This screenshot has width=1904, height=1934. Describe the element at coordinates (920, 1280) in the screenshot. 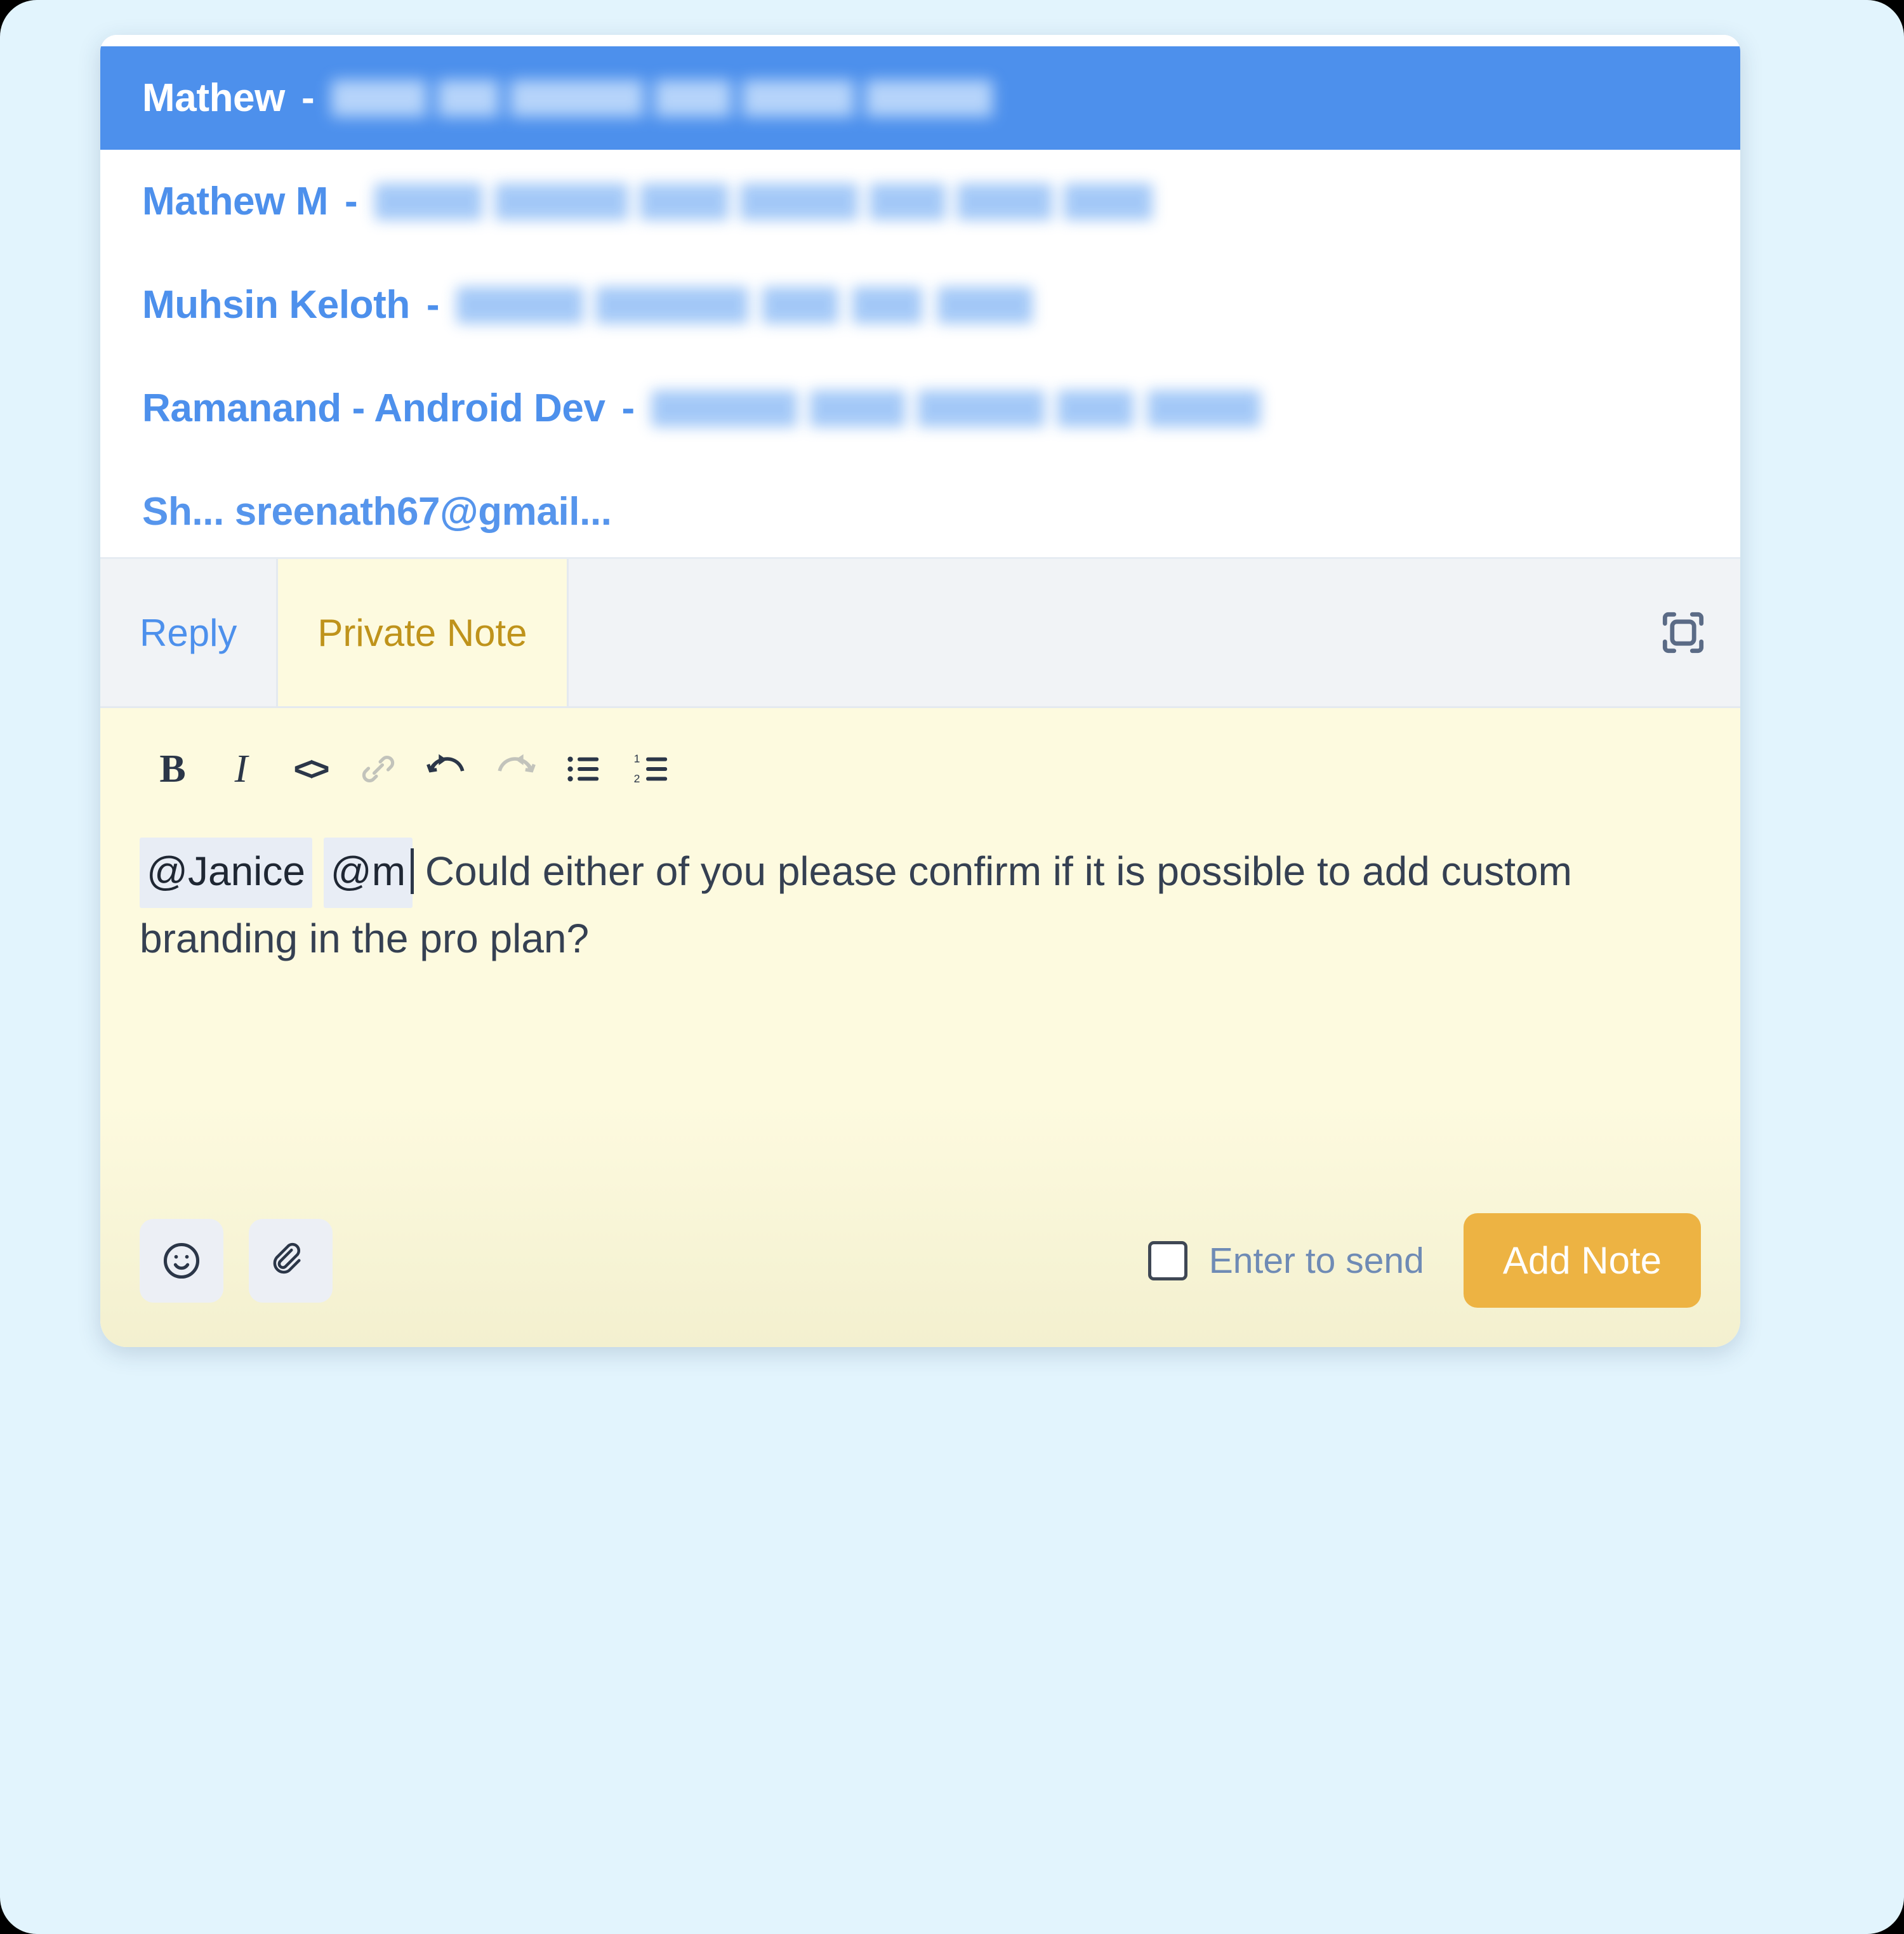

I see `composer-action-bar: Enter to send Add Note` at that location.